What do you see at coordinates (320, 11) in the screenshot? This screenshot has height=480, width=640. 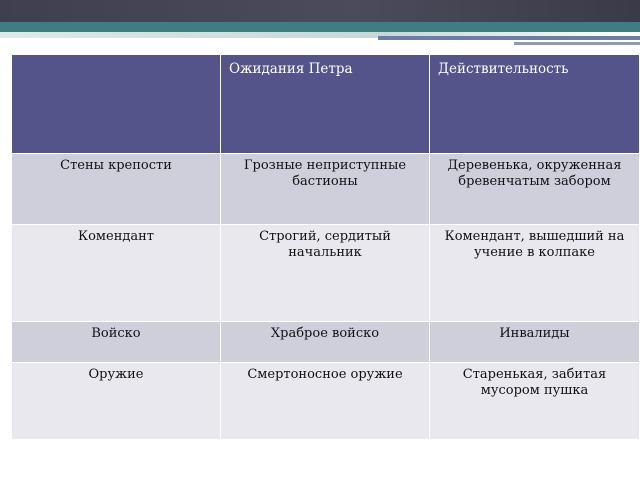 I see `top-dark-band` at bounding box center [320, 11].